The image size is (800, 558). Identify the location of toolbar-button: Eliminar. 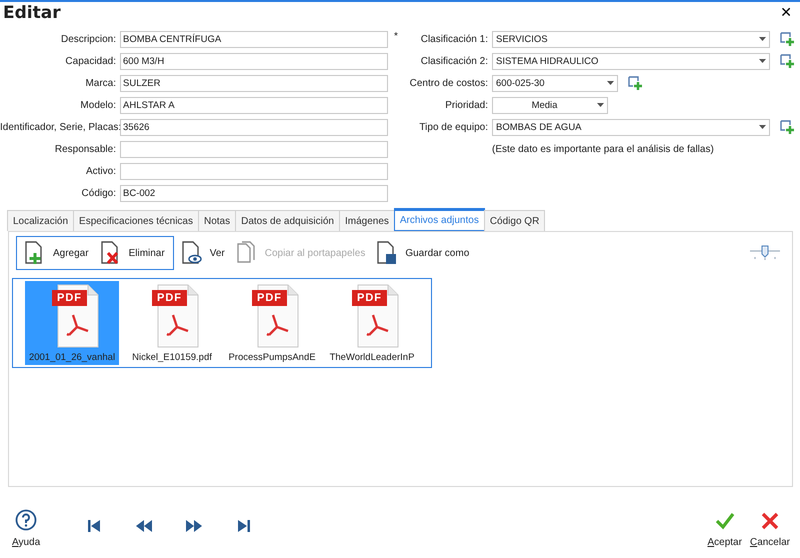
(132, 253).